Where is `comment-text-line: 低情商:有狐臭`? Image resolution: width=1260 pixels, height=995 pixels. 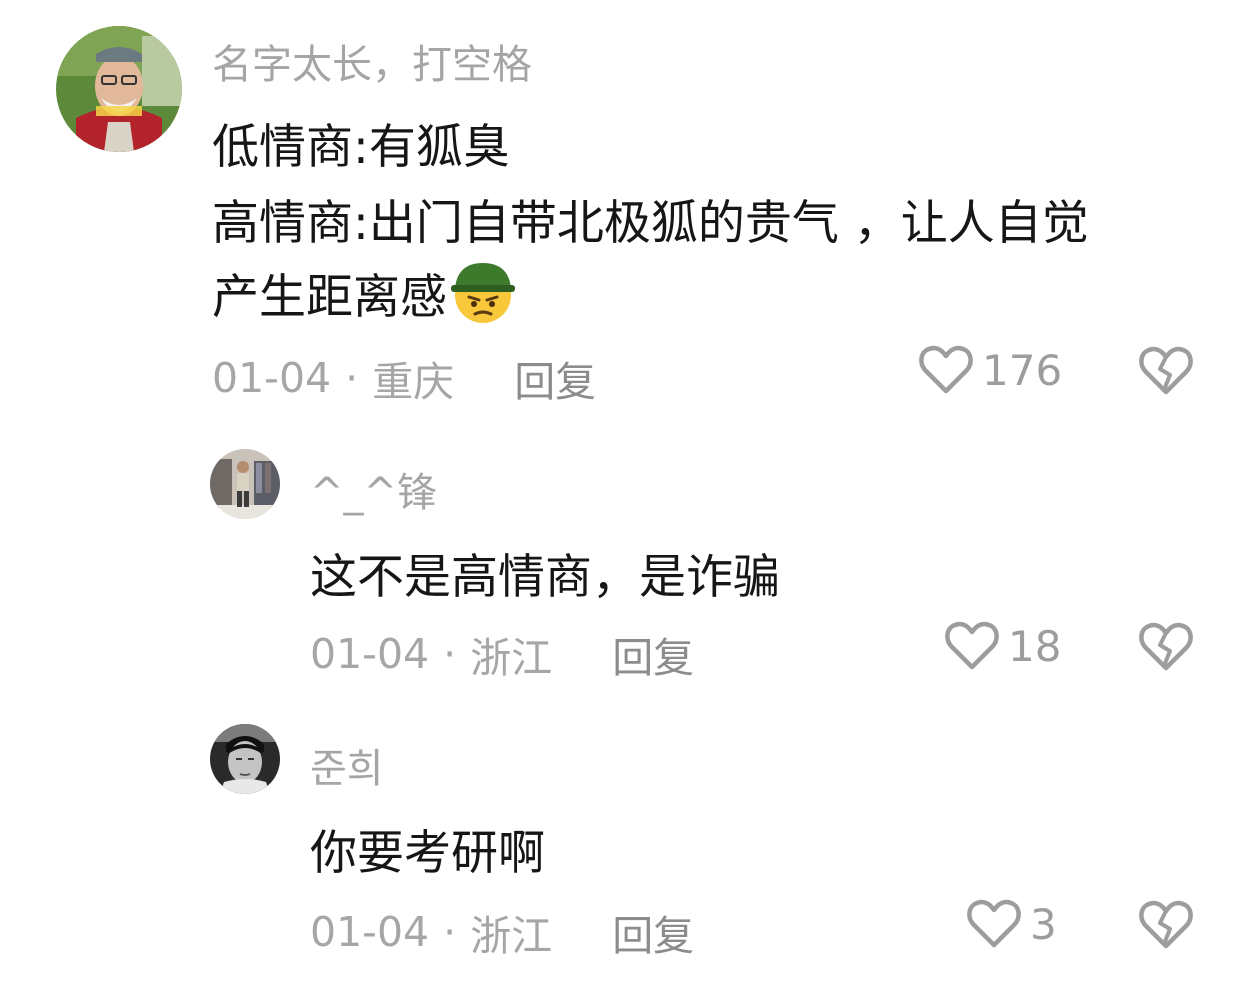 comment-text-line: 低情商:有狐臭 is located at coordinates (361, 147).